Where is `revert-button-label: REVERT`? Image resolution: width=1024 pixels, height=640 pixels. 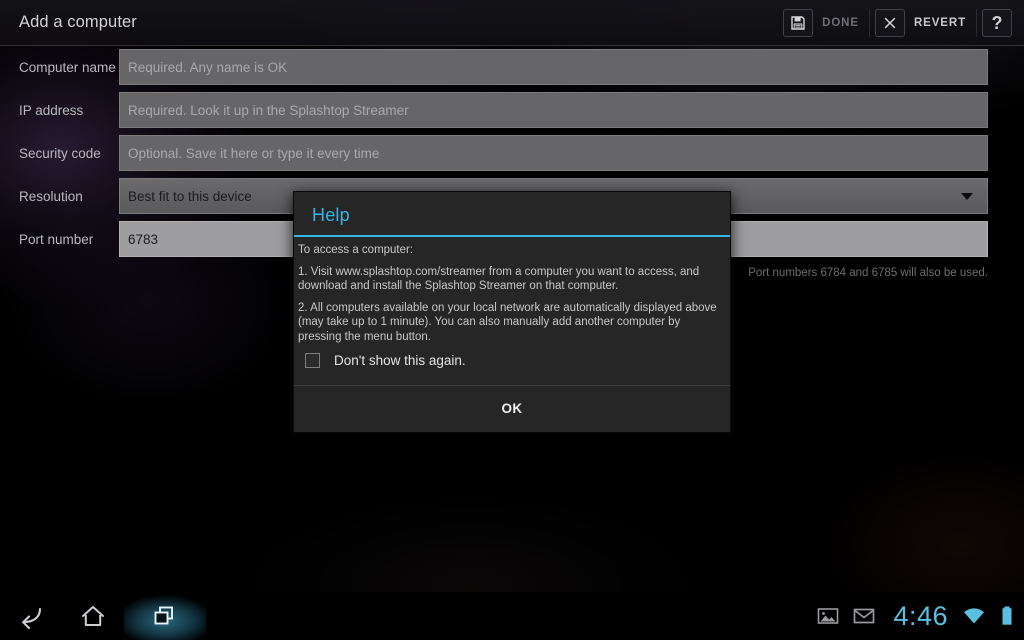
revert-button-label: REVERT is located at coordinates (939, 22).